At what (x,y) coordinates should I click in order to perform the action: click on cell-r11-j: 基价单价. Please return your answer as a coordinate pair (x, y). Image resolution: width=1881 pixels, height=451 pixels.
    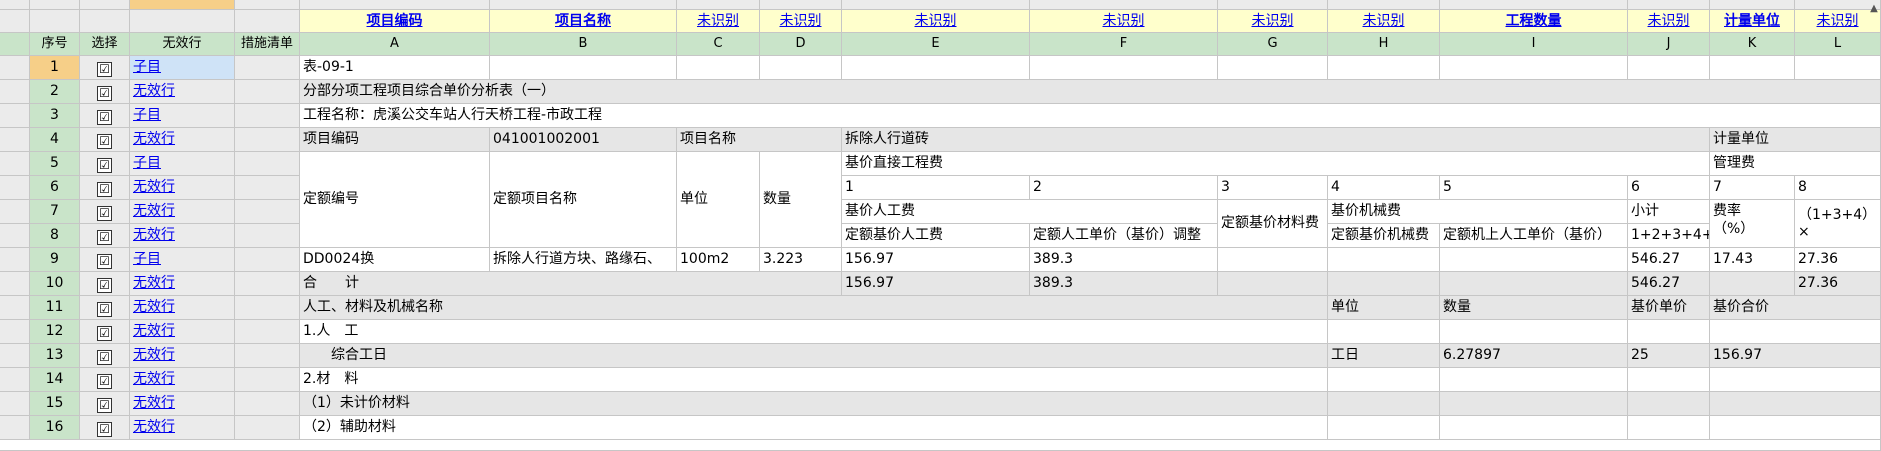
    Looking at the image, I should click on (1669, 308).